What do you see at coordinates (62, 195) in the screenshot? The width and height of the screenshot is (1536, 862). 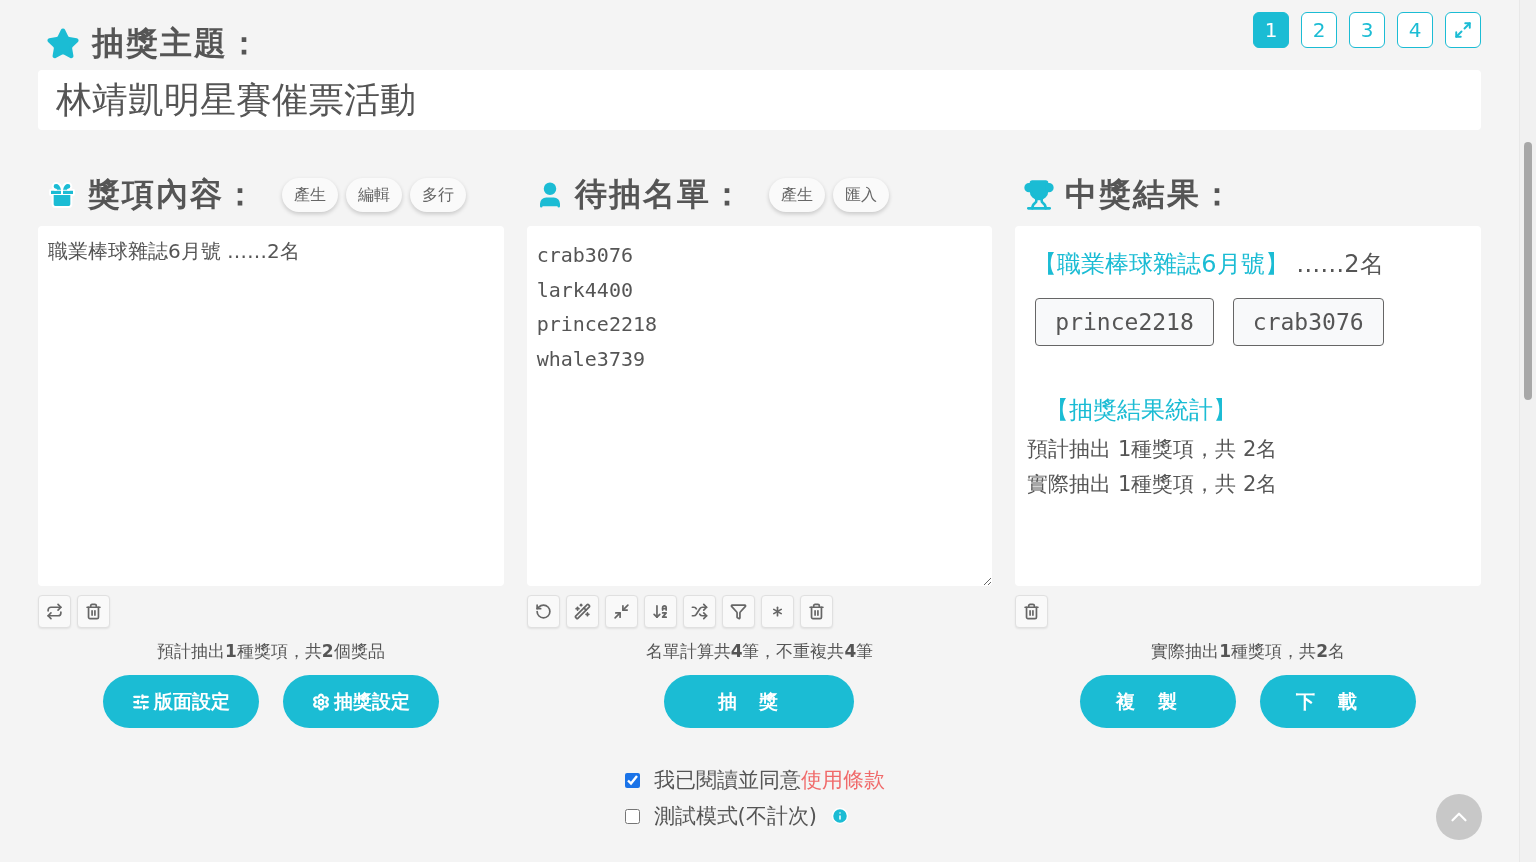 I see `gift-icon` at bounding box center [62, 195].